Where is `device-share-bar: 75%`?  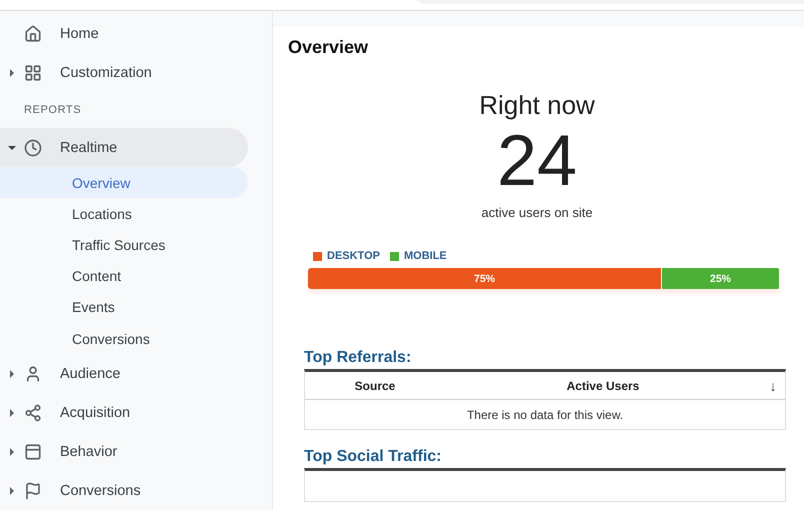
device-share-bar: 75% is located at coordinates (485, 278).